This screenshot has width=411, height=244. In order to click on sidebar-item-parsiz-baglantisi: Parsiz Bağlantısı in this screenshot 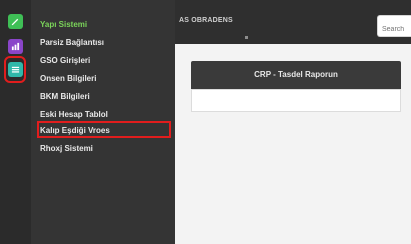, I will do `click(72, 43)`.